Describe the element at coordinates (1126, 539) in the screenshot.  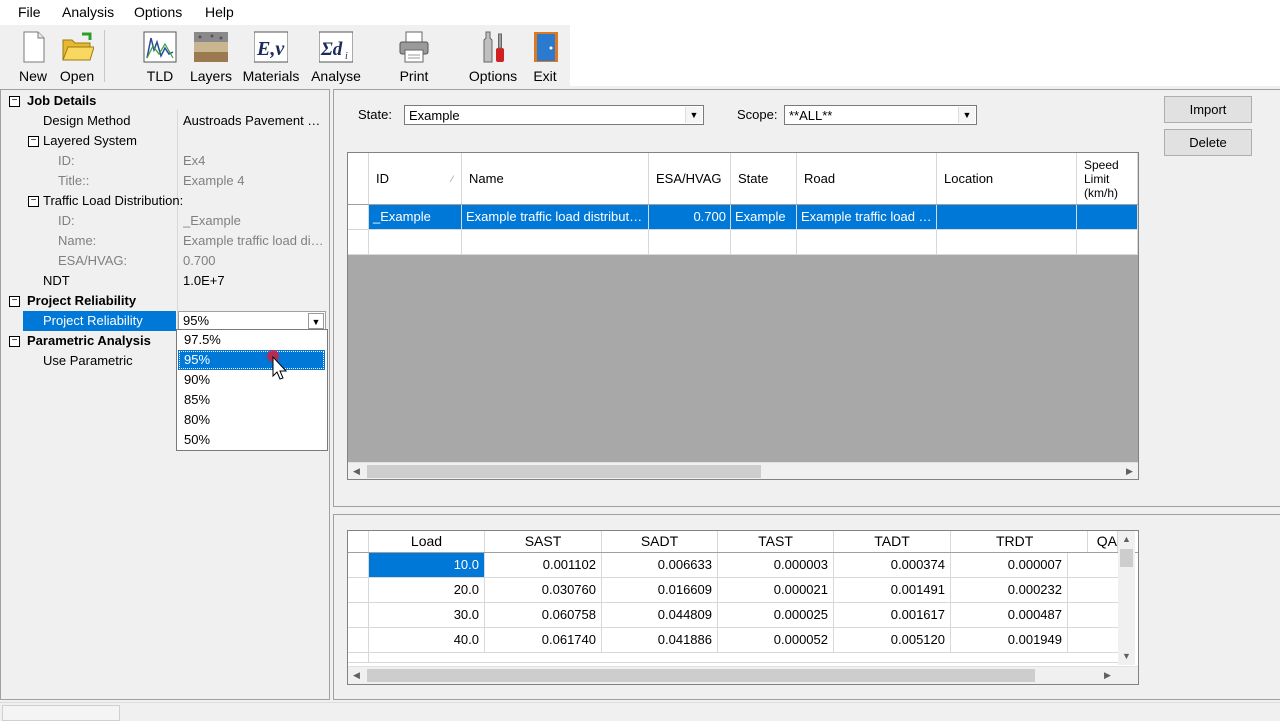
I see `scroll-up-icon: ▲` at that location.